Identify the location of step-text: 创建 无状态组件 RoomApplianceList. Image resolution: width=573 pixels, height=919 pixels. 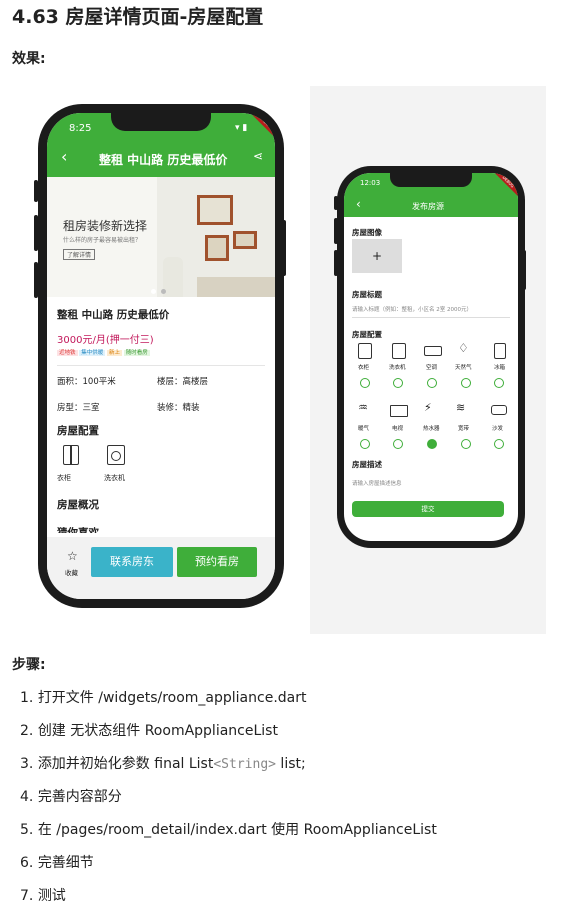
(157, 731).